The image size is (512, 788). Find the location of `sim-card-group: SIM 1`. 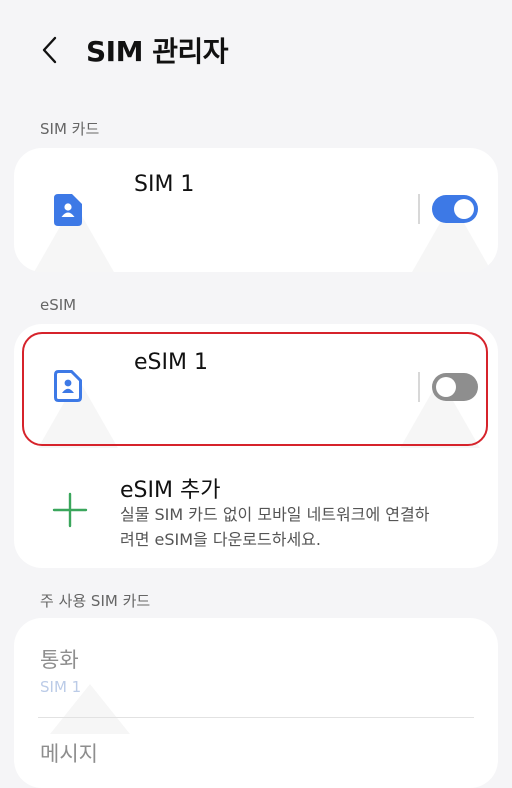

sim-card-group: SIM 1 is located at coordinates (256, 210).